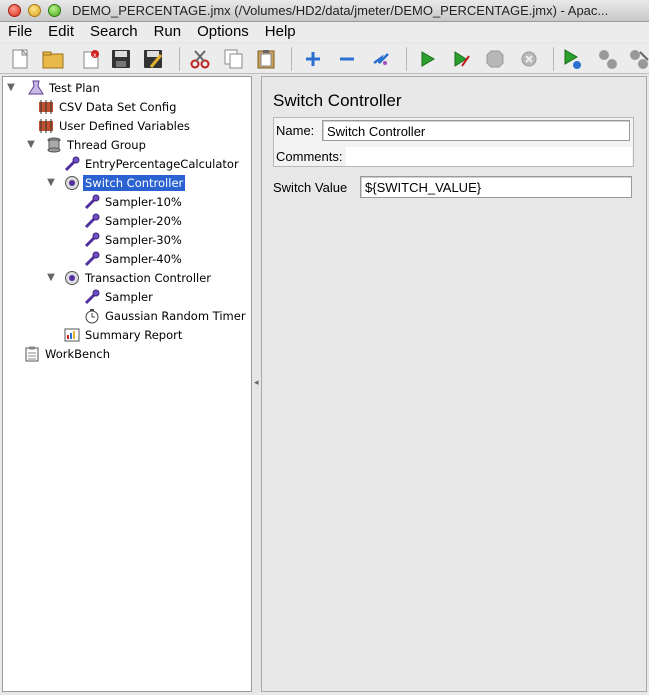 This screenshot has width=649, height=695. What do you see at coordinates (143, 258) in the screenshot?
I see `tree-node-label: Sampler-40%` at bounding box center [143, 258].